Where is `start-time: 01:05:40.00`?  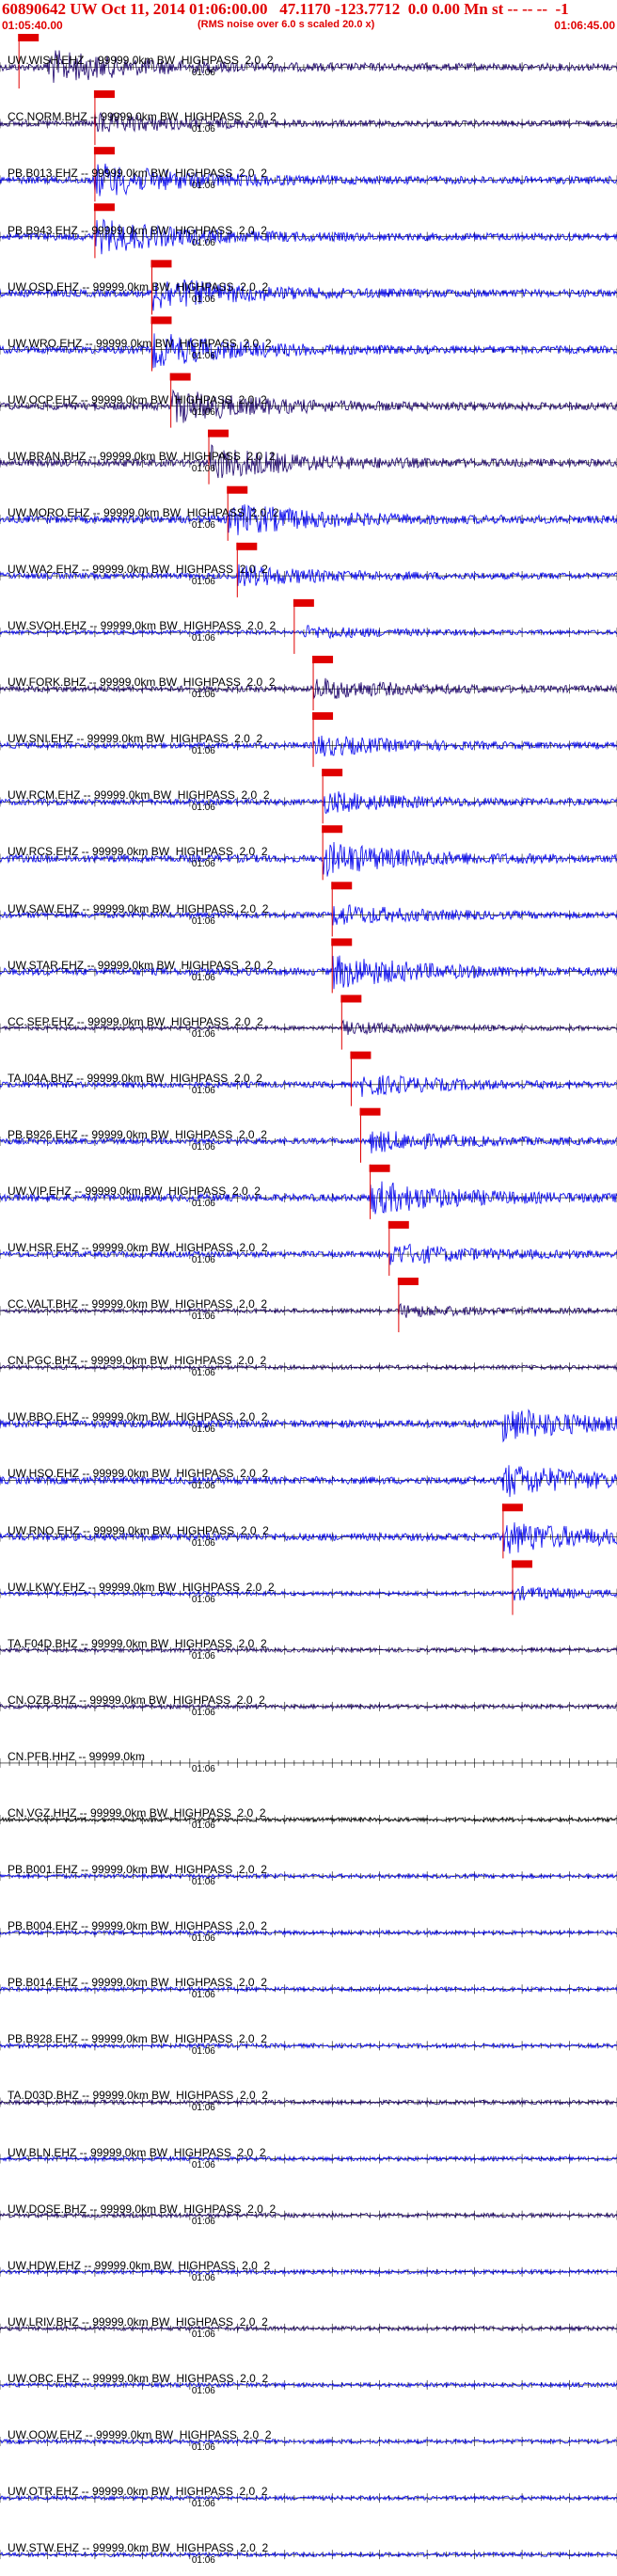 start-time: 01:05:40.00 is located at coordinates (32, 25).